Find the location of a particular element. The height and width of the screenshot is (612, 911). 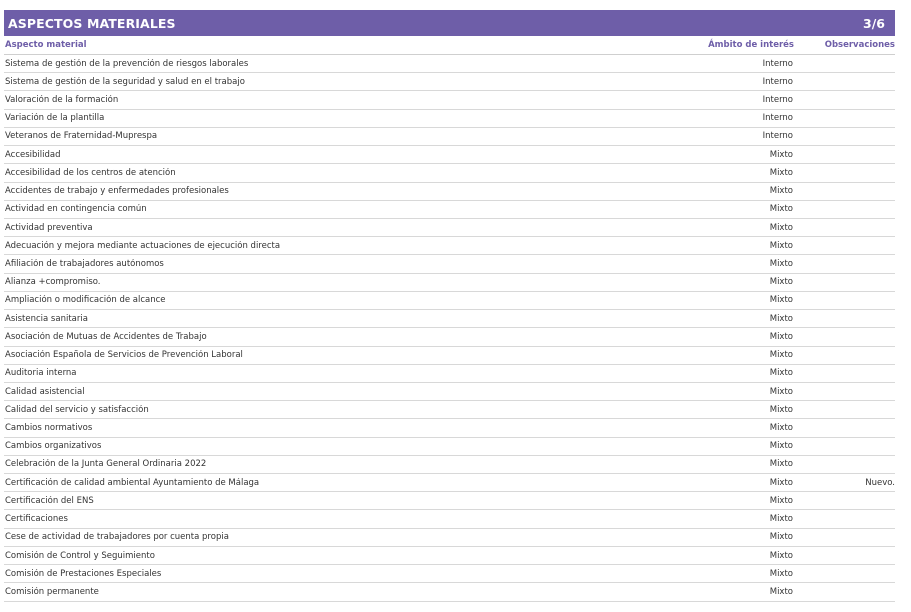

table-row: Alianza +compromiso. Mixto is located at coordinates (449, 283).